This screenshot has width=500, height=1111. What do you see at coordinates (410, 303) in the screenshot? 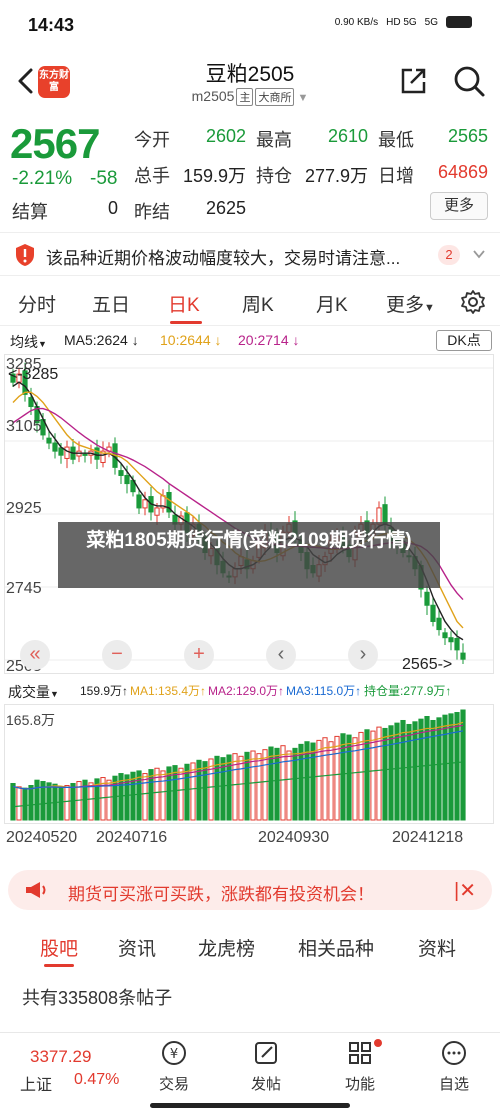
I see `tab-more: 更多▼` at bounding box center [410, 303].